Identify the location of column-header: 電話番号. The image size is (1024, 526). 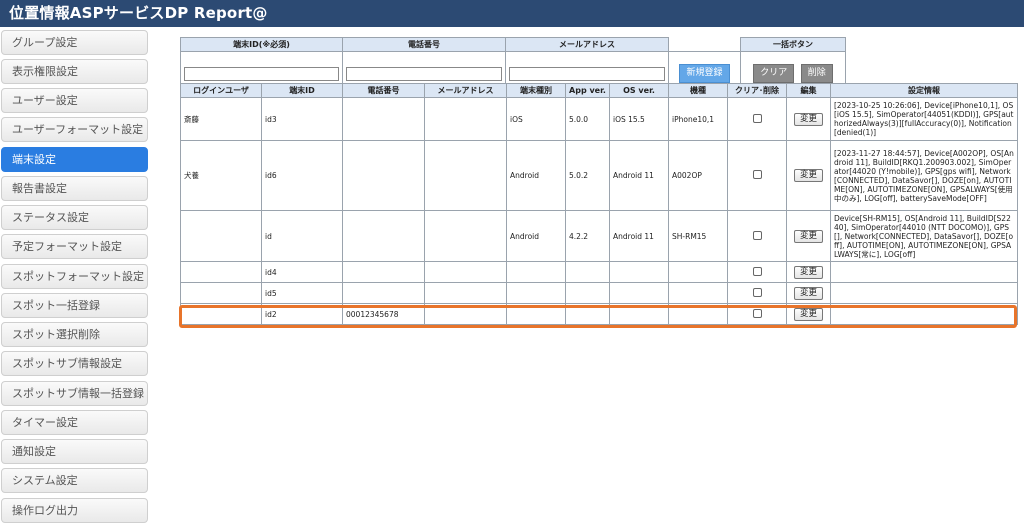
(383, 90).